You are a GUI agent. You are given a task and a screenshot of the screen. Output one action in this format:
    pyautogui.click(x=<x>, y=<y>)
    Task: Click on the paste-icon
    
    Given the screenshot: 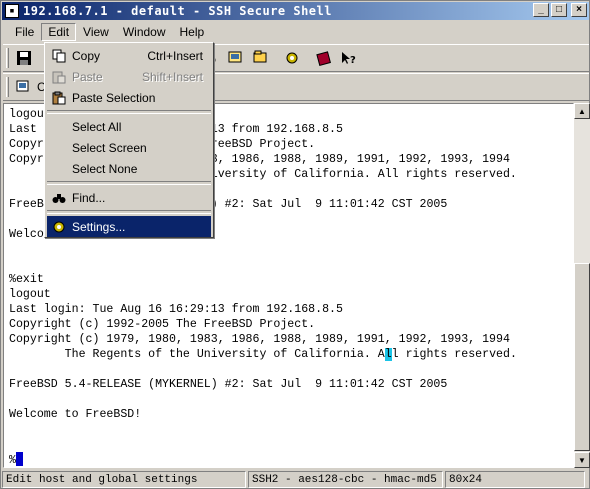 What is the action you would take?
    pyautogui.click(x=59, y=76)
    